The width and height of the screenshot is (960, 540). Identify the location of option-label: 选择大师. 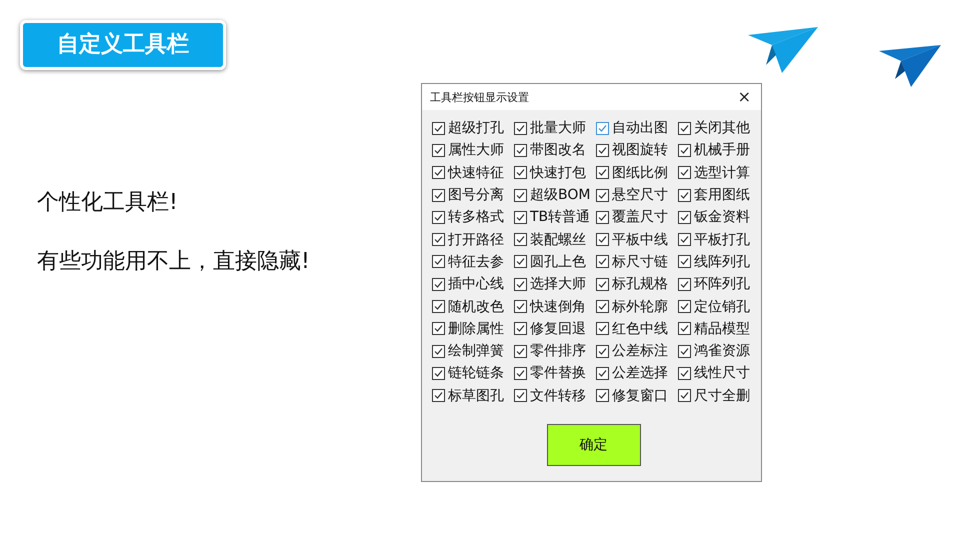
(558, 284).